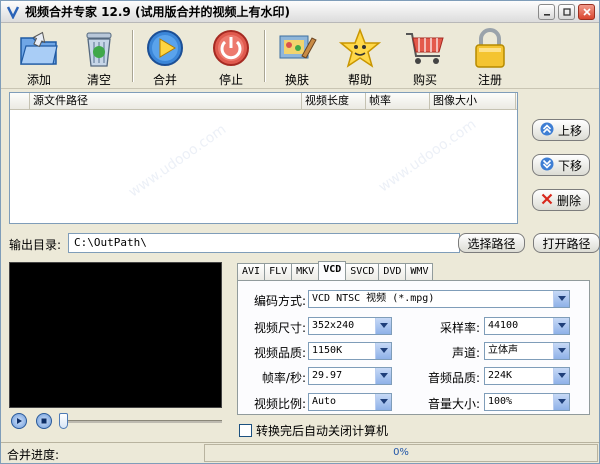  What do you see at coordinates (547, 130) in the screenshot?
I see `arrow-up-icon` at bounding box center [547, 130].